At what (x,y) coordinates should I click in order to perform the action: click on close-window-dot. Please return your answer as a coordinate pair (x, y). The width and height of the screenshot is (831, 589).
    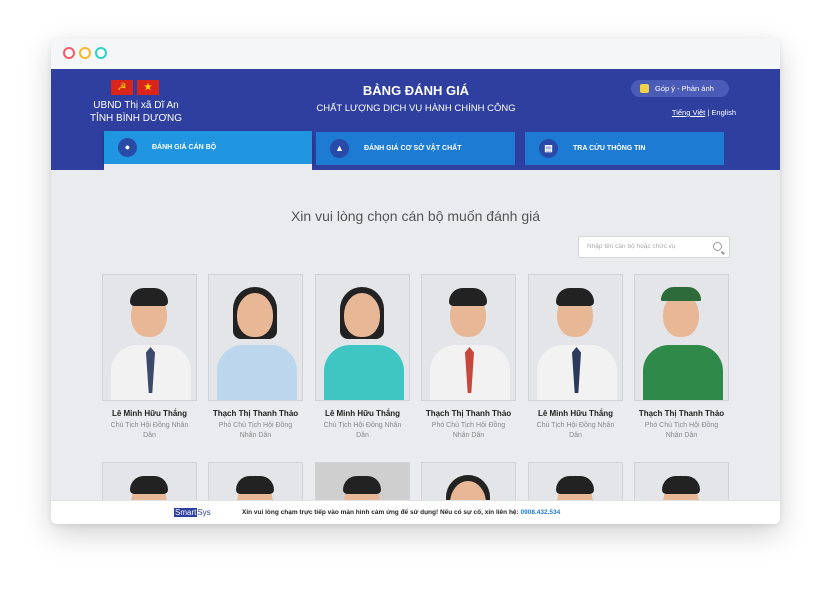
    Looking at the image, I should click on (69, 53).